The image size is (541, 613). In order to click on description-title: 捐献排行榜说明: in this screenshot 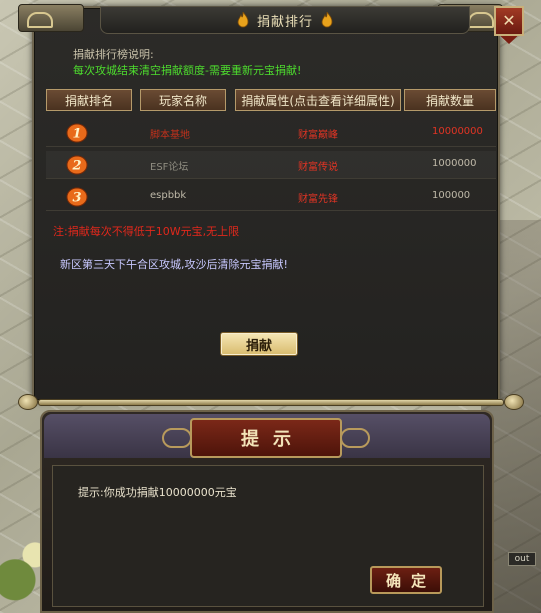, I will do `click(113, 54)`.